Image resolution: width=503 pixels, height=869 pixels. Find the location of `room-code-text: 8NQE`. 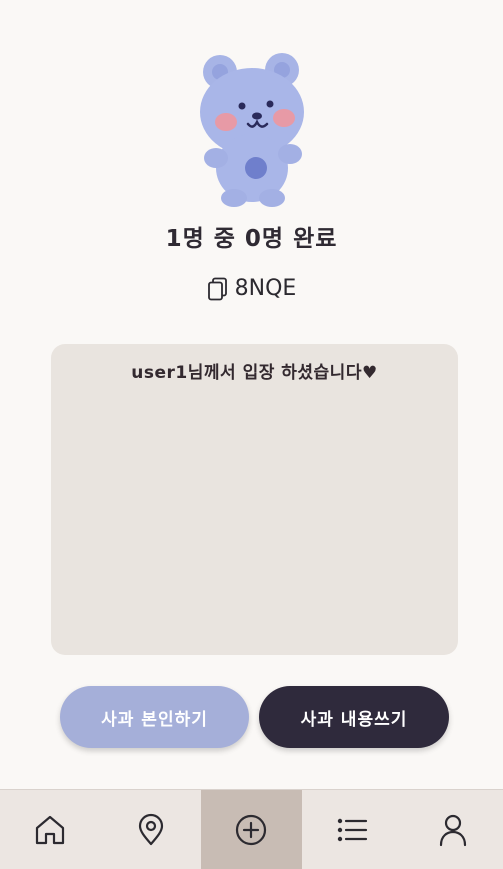

room-code-text: 8NQE is located at coordinates (265, 288).